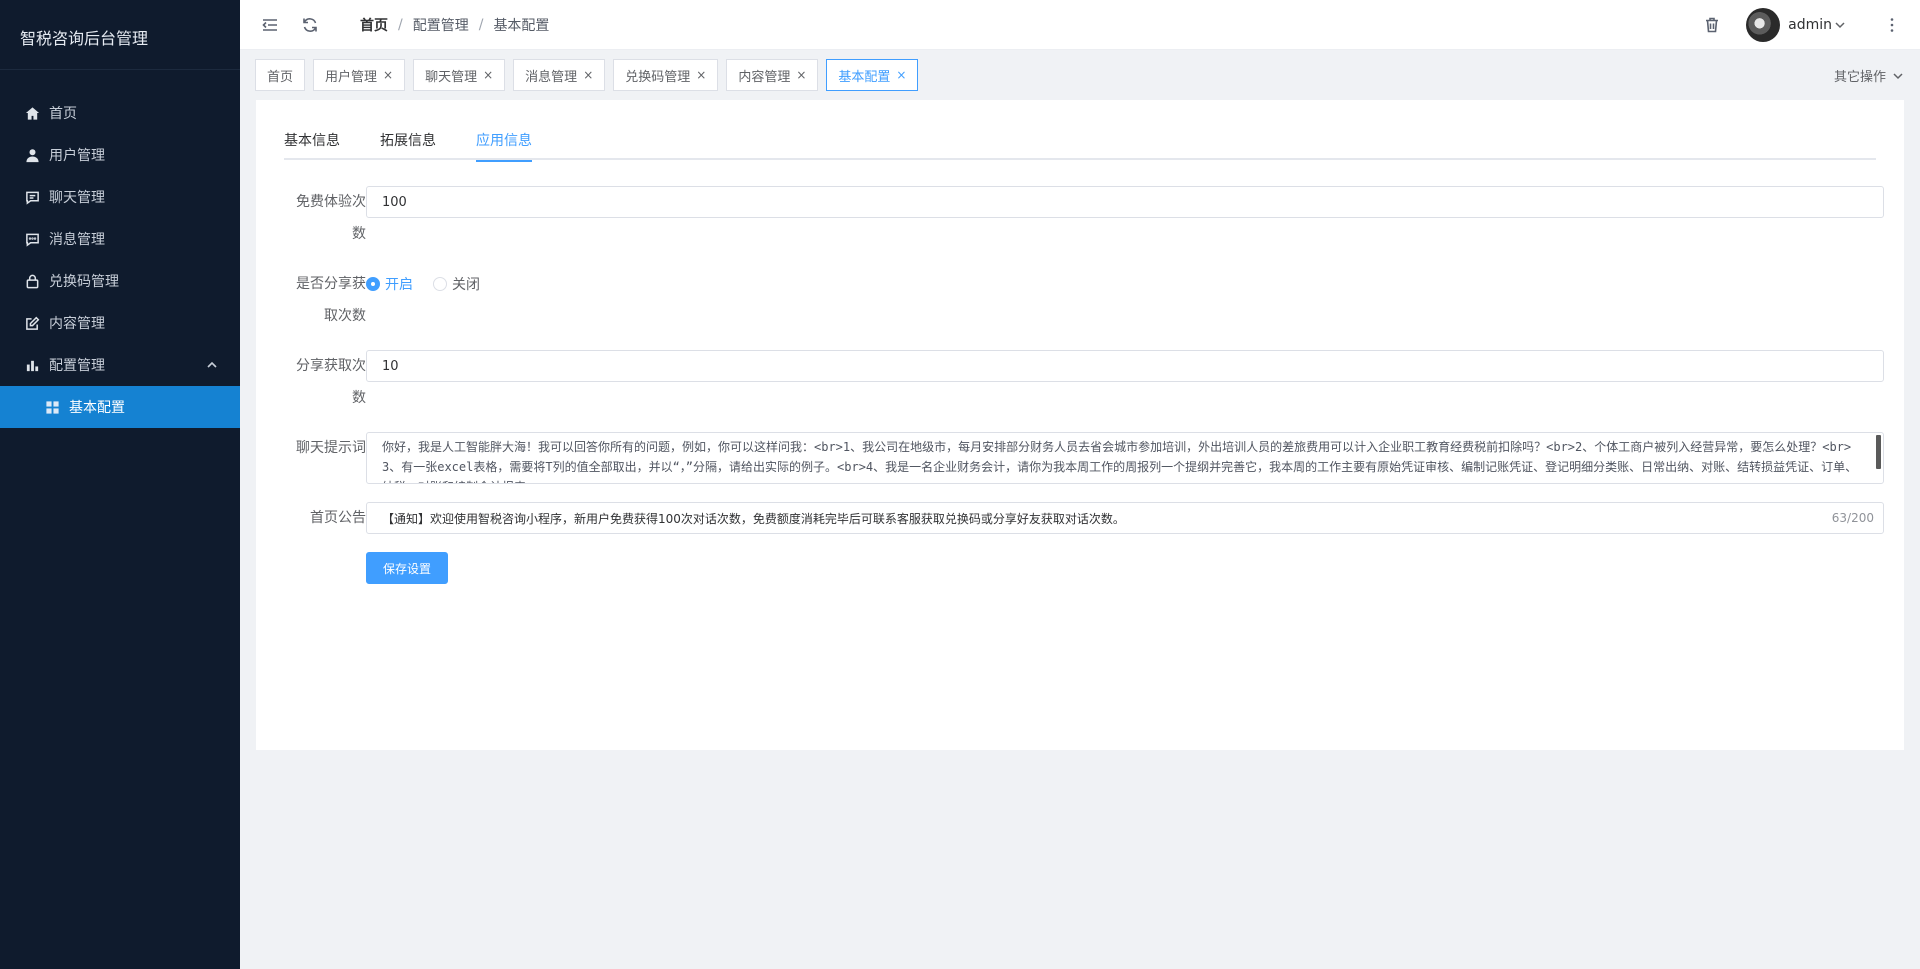 The image size is (1920, 969). What do you see at coordinates (1125, 366) in the screenshot?
I see `share-count-input` at bounding box center [1125, 366].